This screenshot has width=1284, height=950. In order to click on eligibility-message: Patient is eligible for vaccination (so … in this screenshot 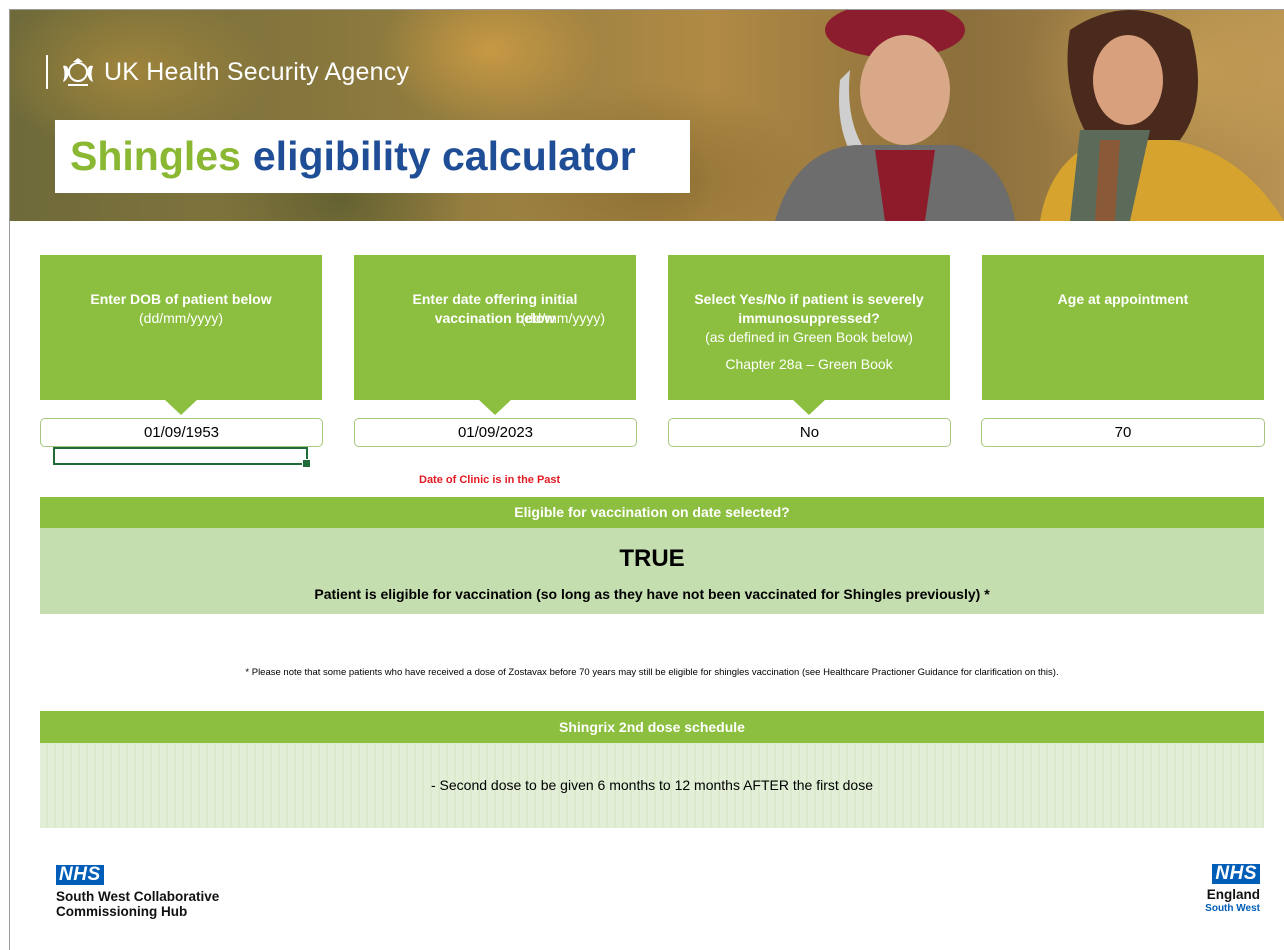, I will do `click(652, 594)`.